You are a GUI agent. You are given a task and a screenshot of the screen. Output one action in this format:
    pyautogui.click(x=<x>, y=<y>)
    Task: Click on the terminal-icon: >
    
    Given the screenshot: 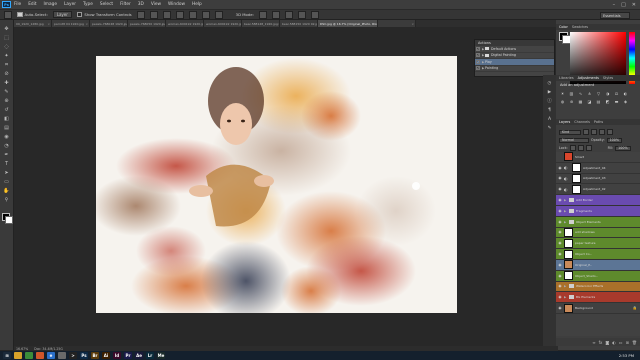 What is the action you would take?
    pyautogui.click(x=73, y=355)
    